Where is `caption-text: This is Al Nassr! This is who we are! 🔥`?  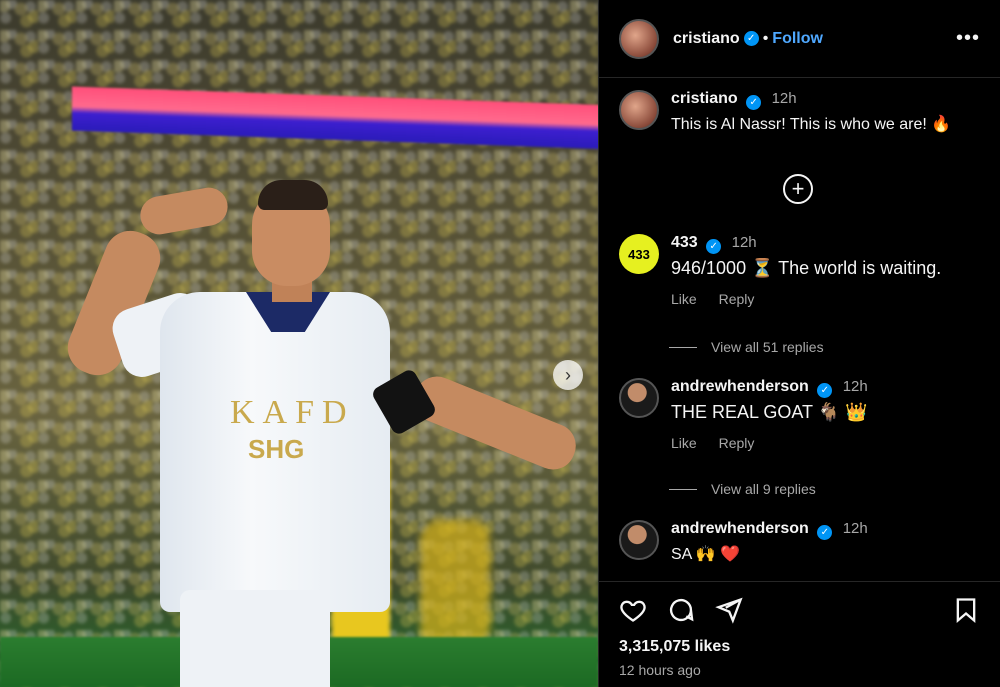
caption-text: This is Al Nassr! This is who we are! 🔥 is located at coordinates (811, 124).